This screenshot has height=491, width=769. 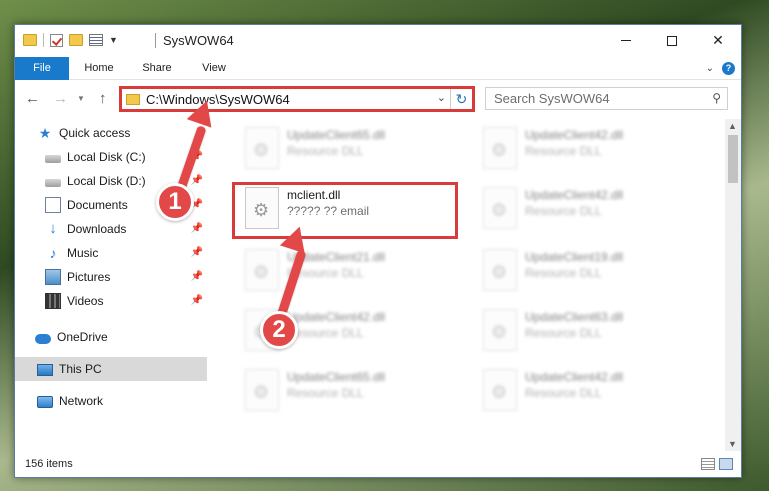 I want to click on quick-access-toolbar: ▼, so click(x=70, y=40).